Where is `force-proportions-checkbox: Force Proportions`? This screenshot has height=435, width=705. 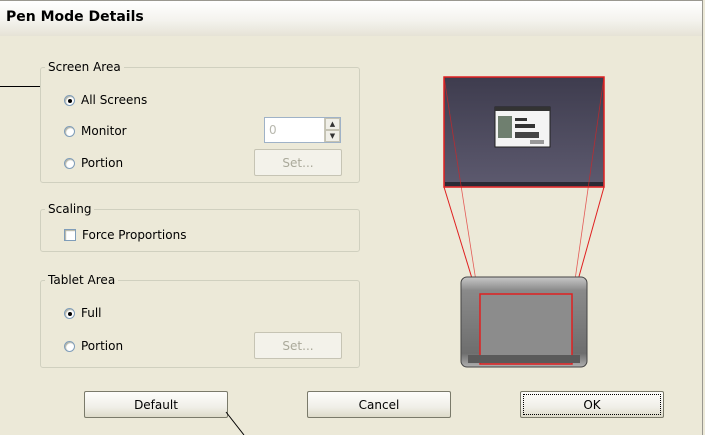 force-proportions-checkbox: Force Proportions is located at coordinates (125, 235).